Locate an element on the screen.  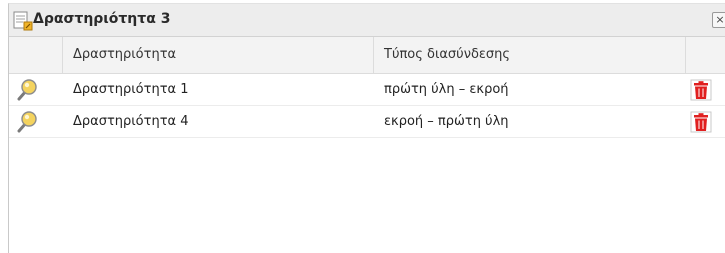
table-header: Δραστηριότητα Τύπος διασύνδεσης is located at coordinates (367, 55).